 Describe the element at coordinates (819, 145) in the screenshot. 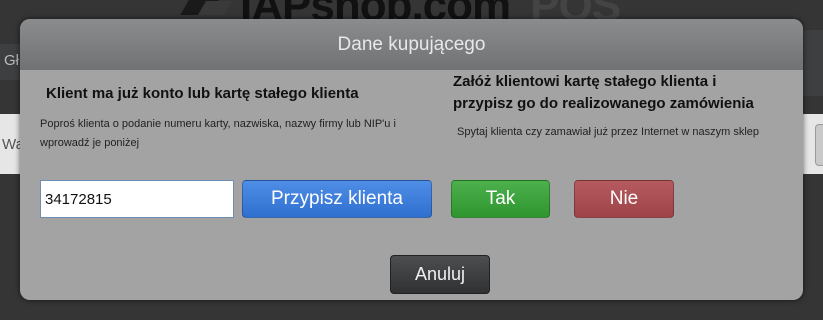

I see `background-button` at that location.